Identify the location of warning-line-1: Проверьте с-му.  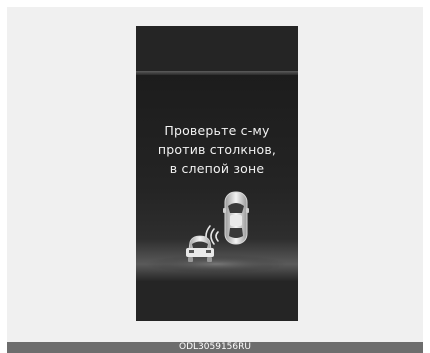
(217, 130).